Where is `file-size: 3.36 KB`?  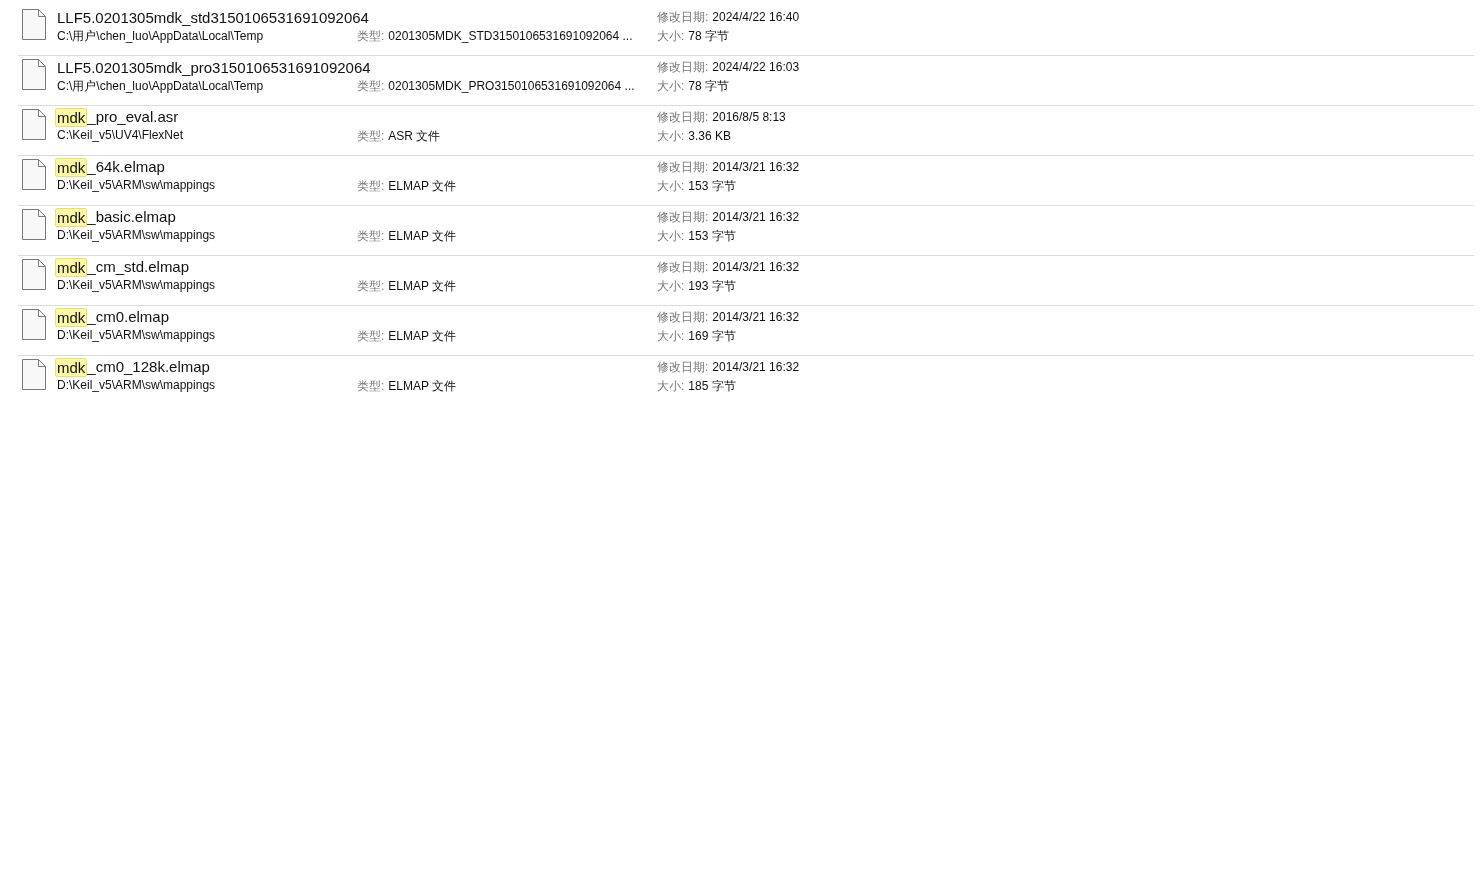 file-size: 3.36 KB is located at coordinates (710, 136).